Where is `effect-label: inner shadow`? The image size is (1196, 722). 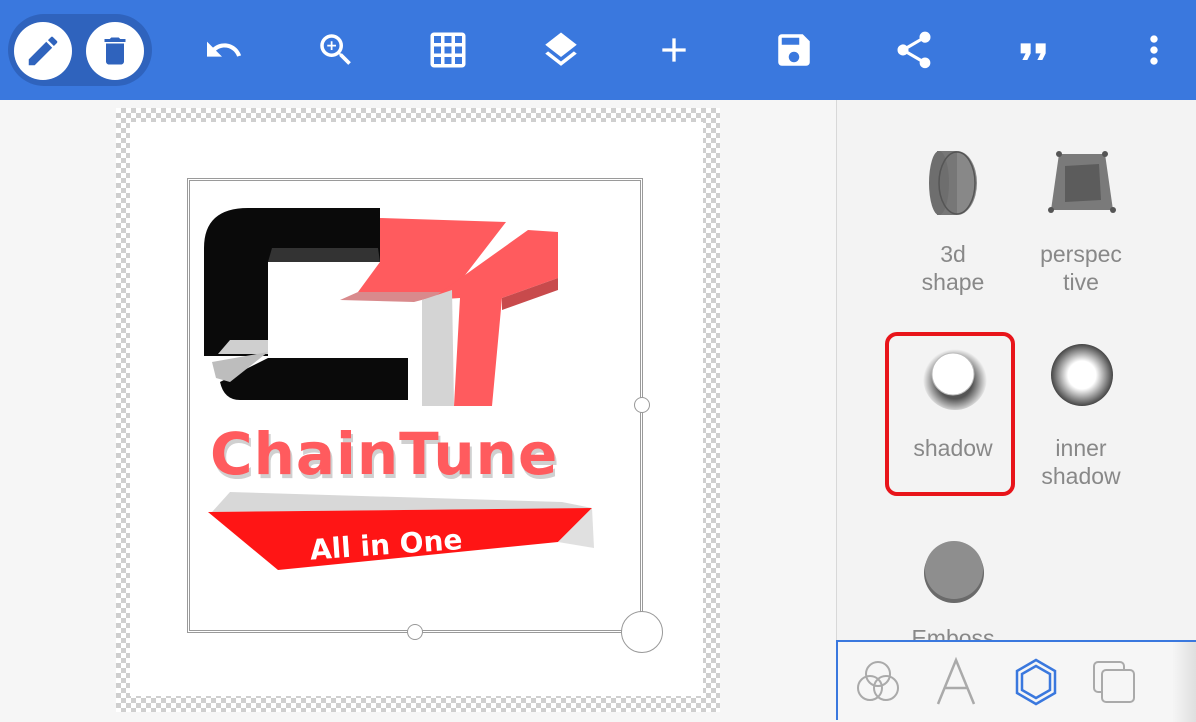 effect-label: inner shadow is located at coordinates (1081, 462).